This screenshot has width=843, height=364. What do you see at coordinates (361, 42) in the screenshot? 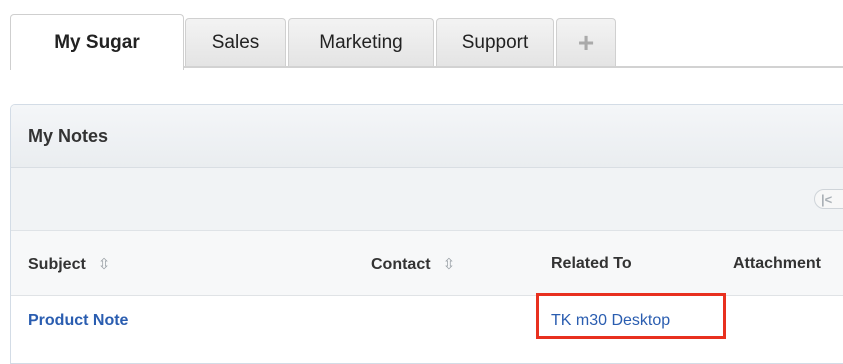
I see `tab-marketing: Marketing` at bounding box center [361, 42].